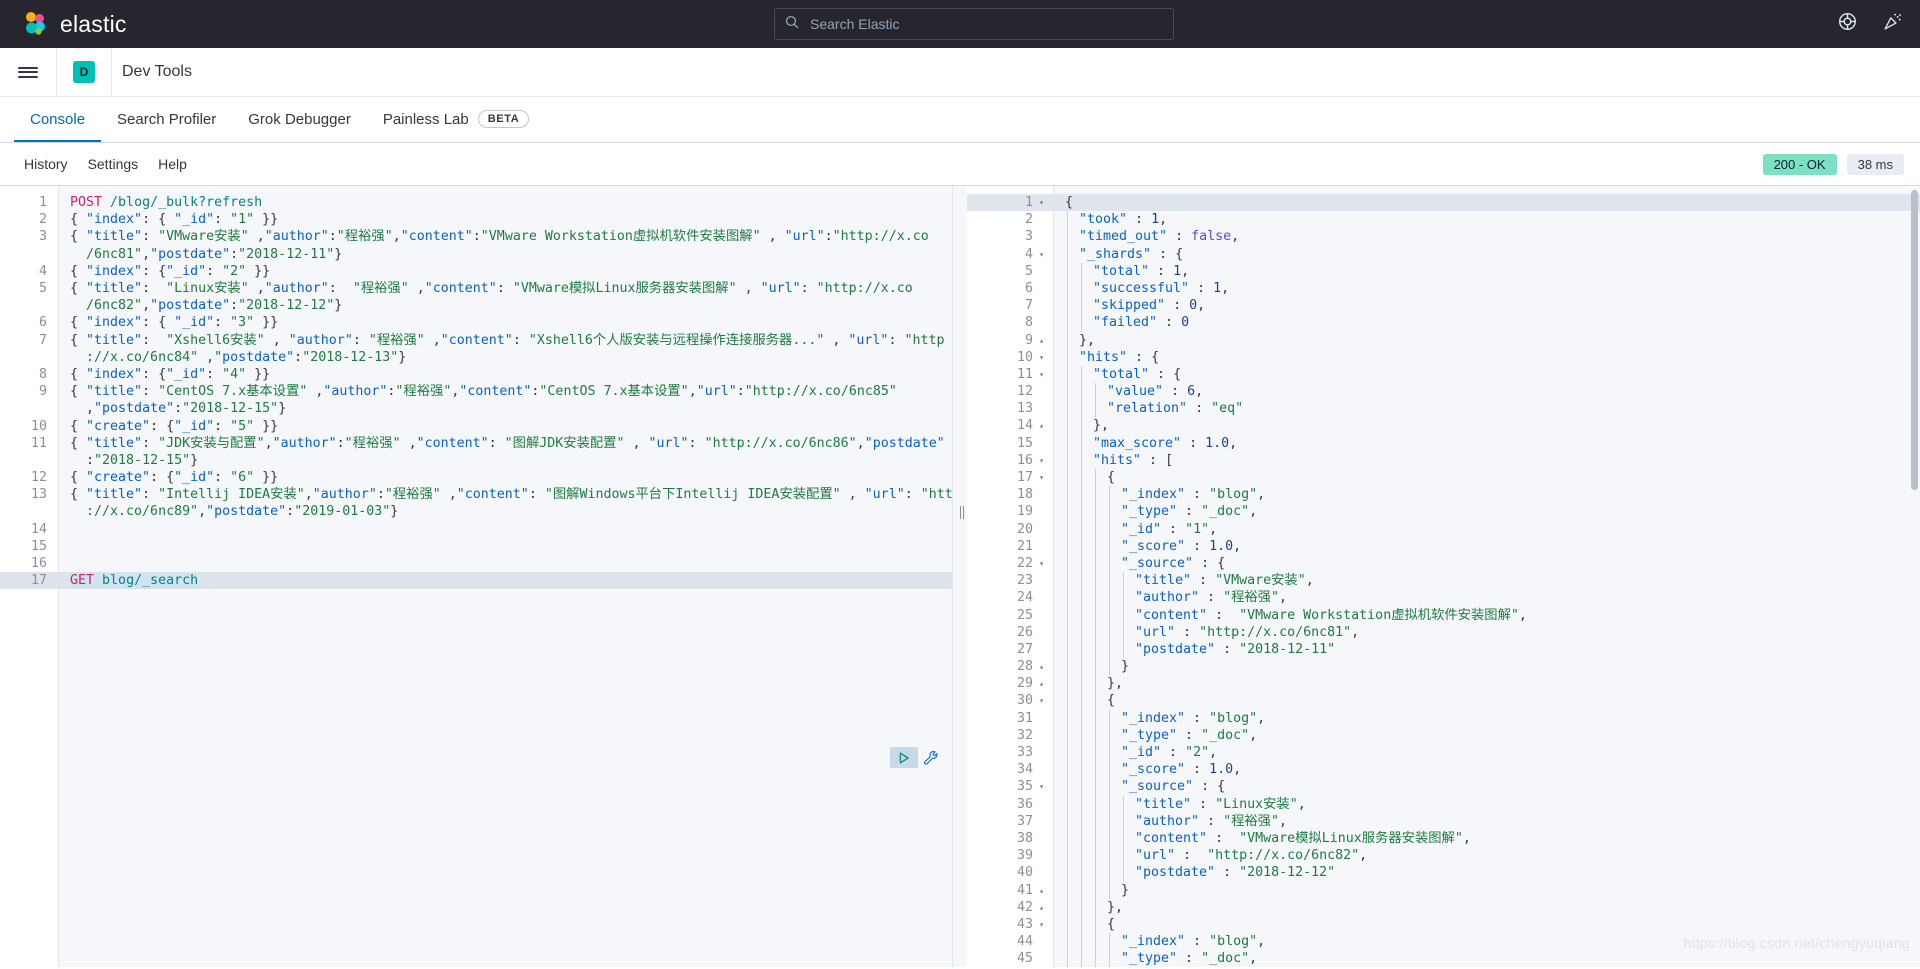  I want to click on settings-button: Settings, so click(113, 164).